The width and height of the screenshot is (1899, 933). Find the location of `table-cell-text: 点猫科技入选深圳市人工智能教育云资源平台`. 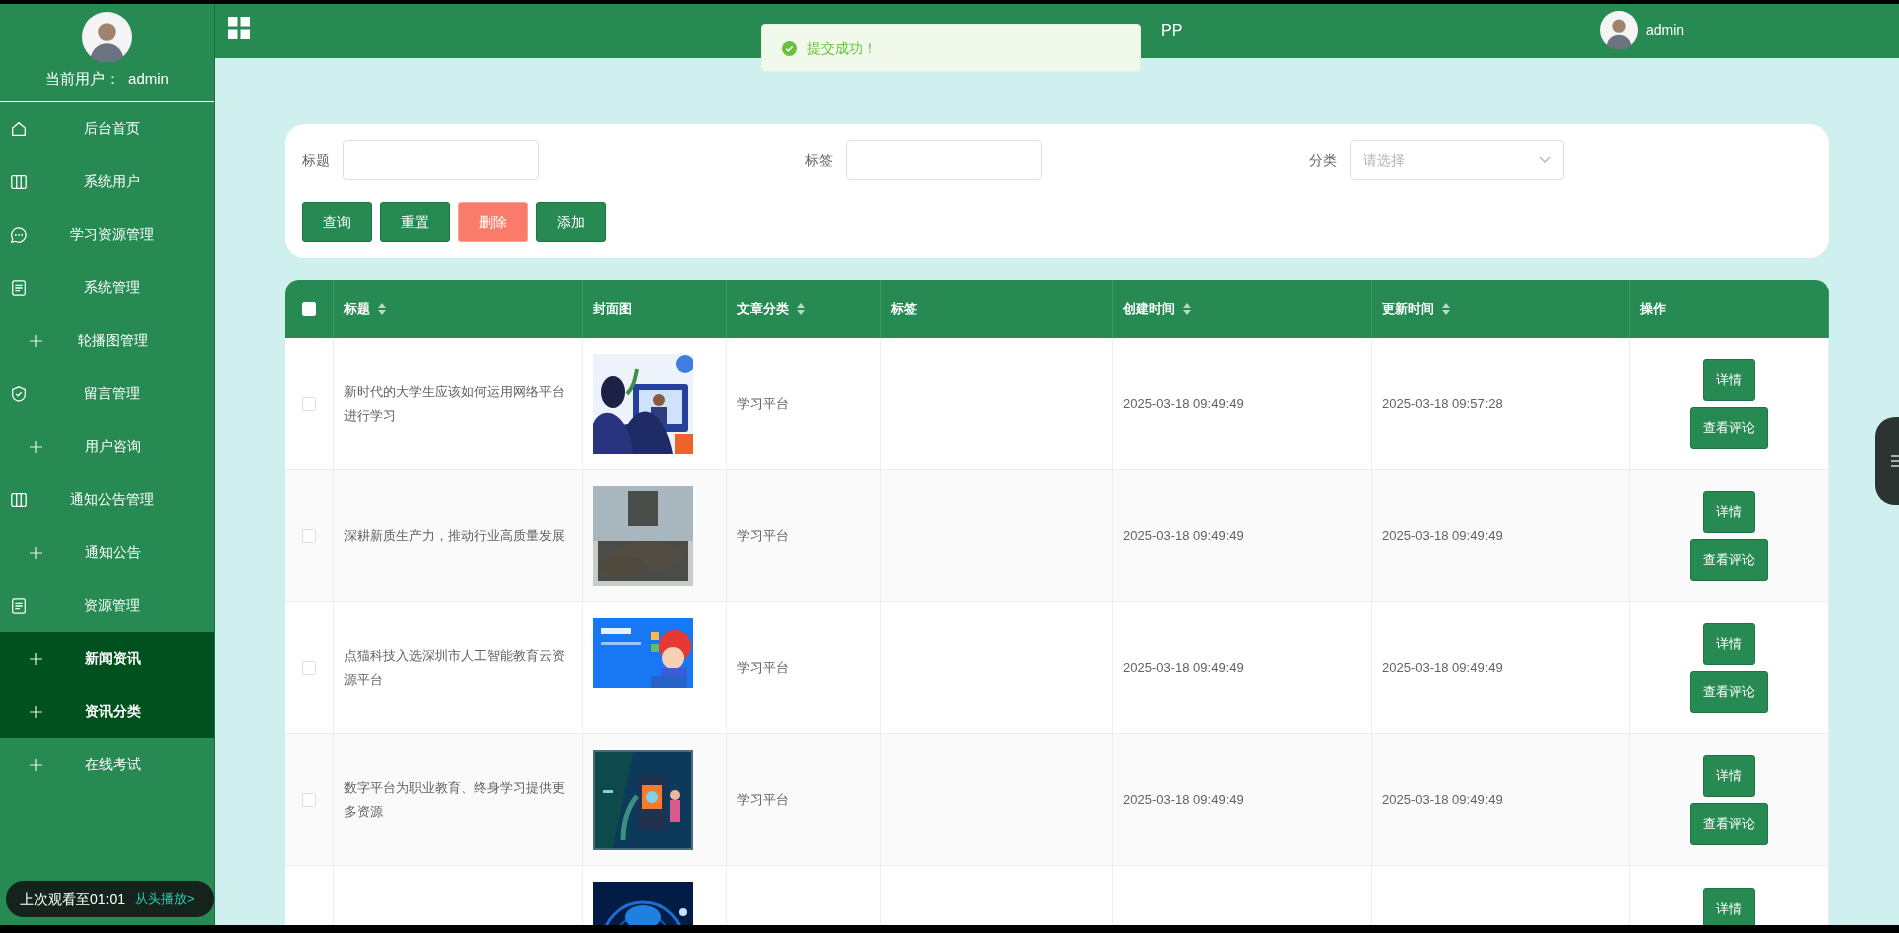

table-cell-text: 点猫科技入选深圳市人工智能教育云资源平台 is located at coordinates (455, 667).